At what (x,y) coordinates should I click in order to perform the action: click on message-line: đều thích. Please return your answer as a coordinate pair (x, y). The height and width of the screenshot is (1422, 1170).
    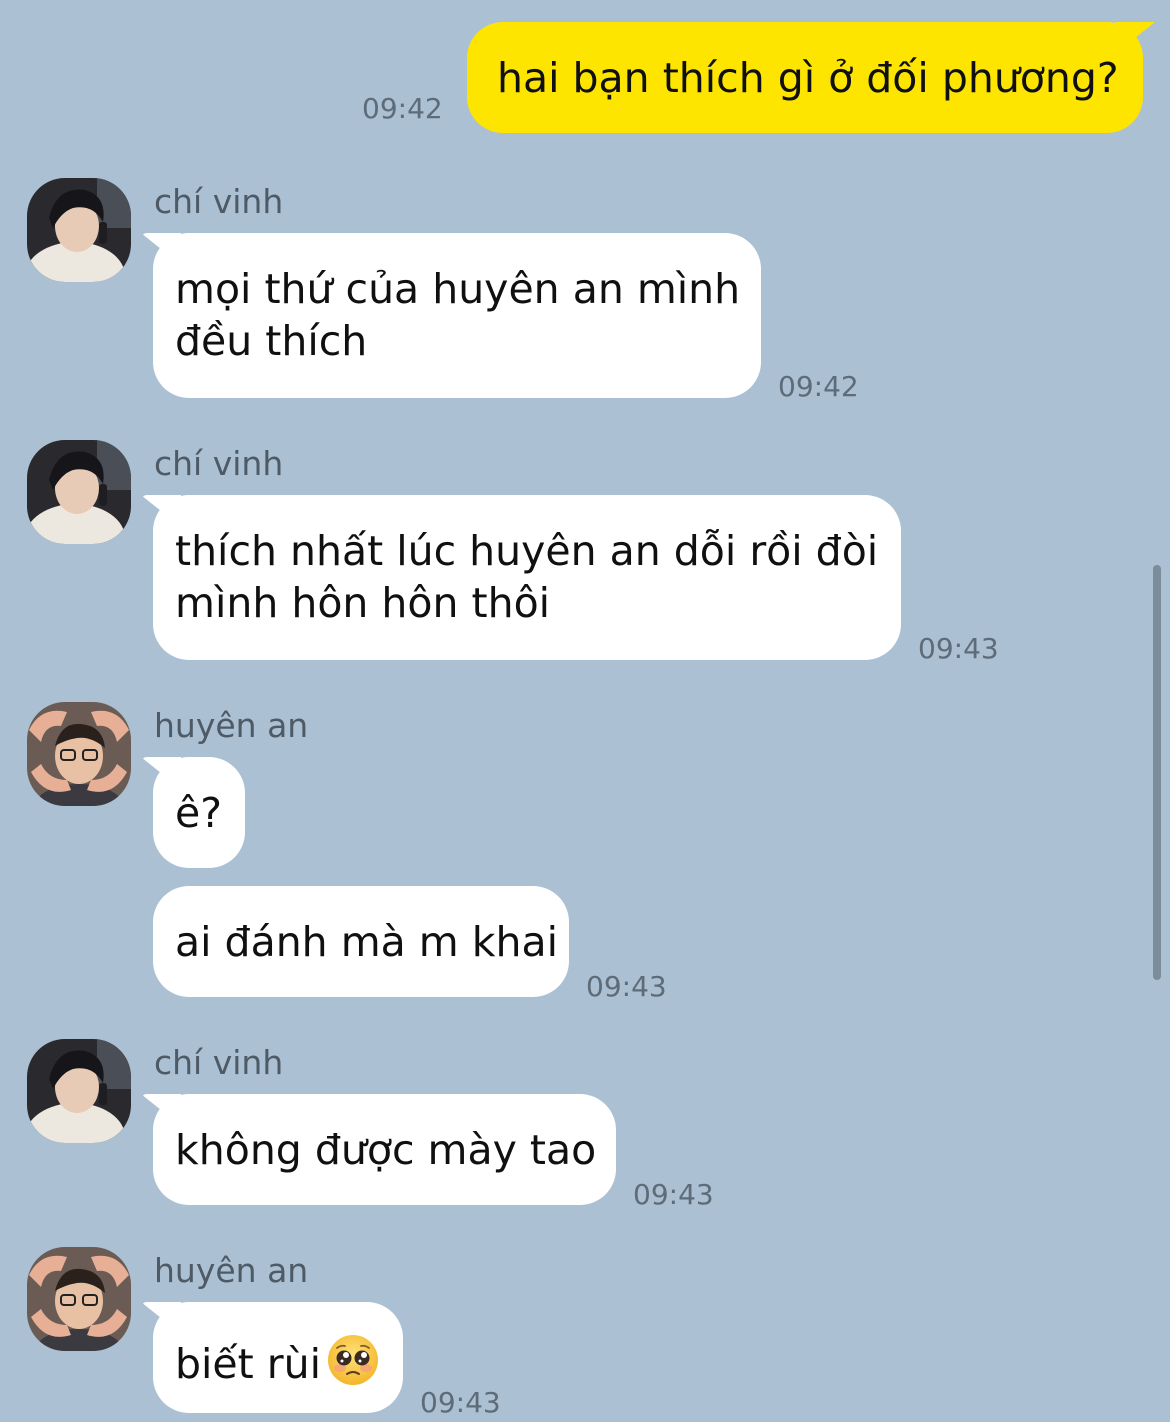
    Looking at the image, I should click on (271, 341).